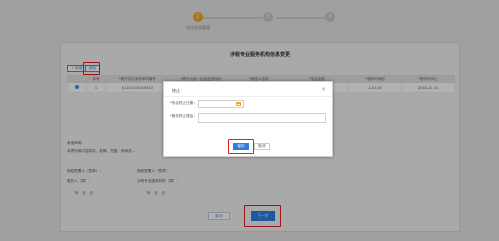 The height and width of the screenshot is (241, 499). I want to click on dialog-title: 终止, so click(176, 90).